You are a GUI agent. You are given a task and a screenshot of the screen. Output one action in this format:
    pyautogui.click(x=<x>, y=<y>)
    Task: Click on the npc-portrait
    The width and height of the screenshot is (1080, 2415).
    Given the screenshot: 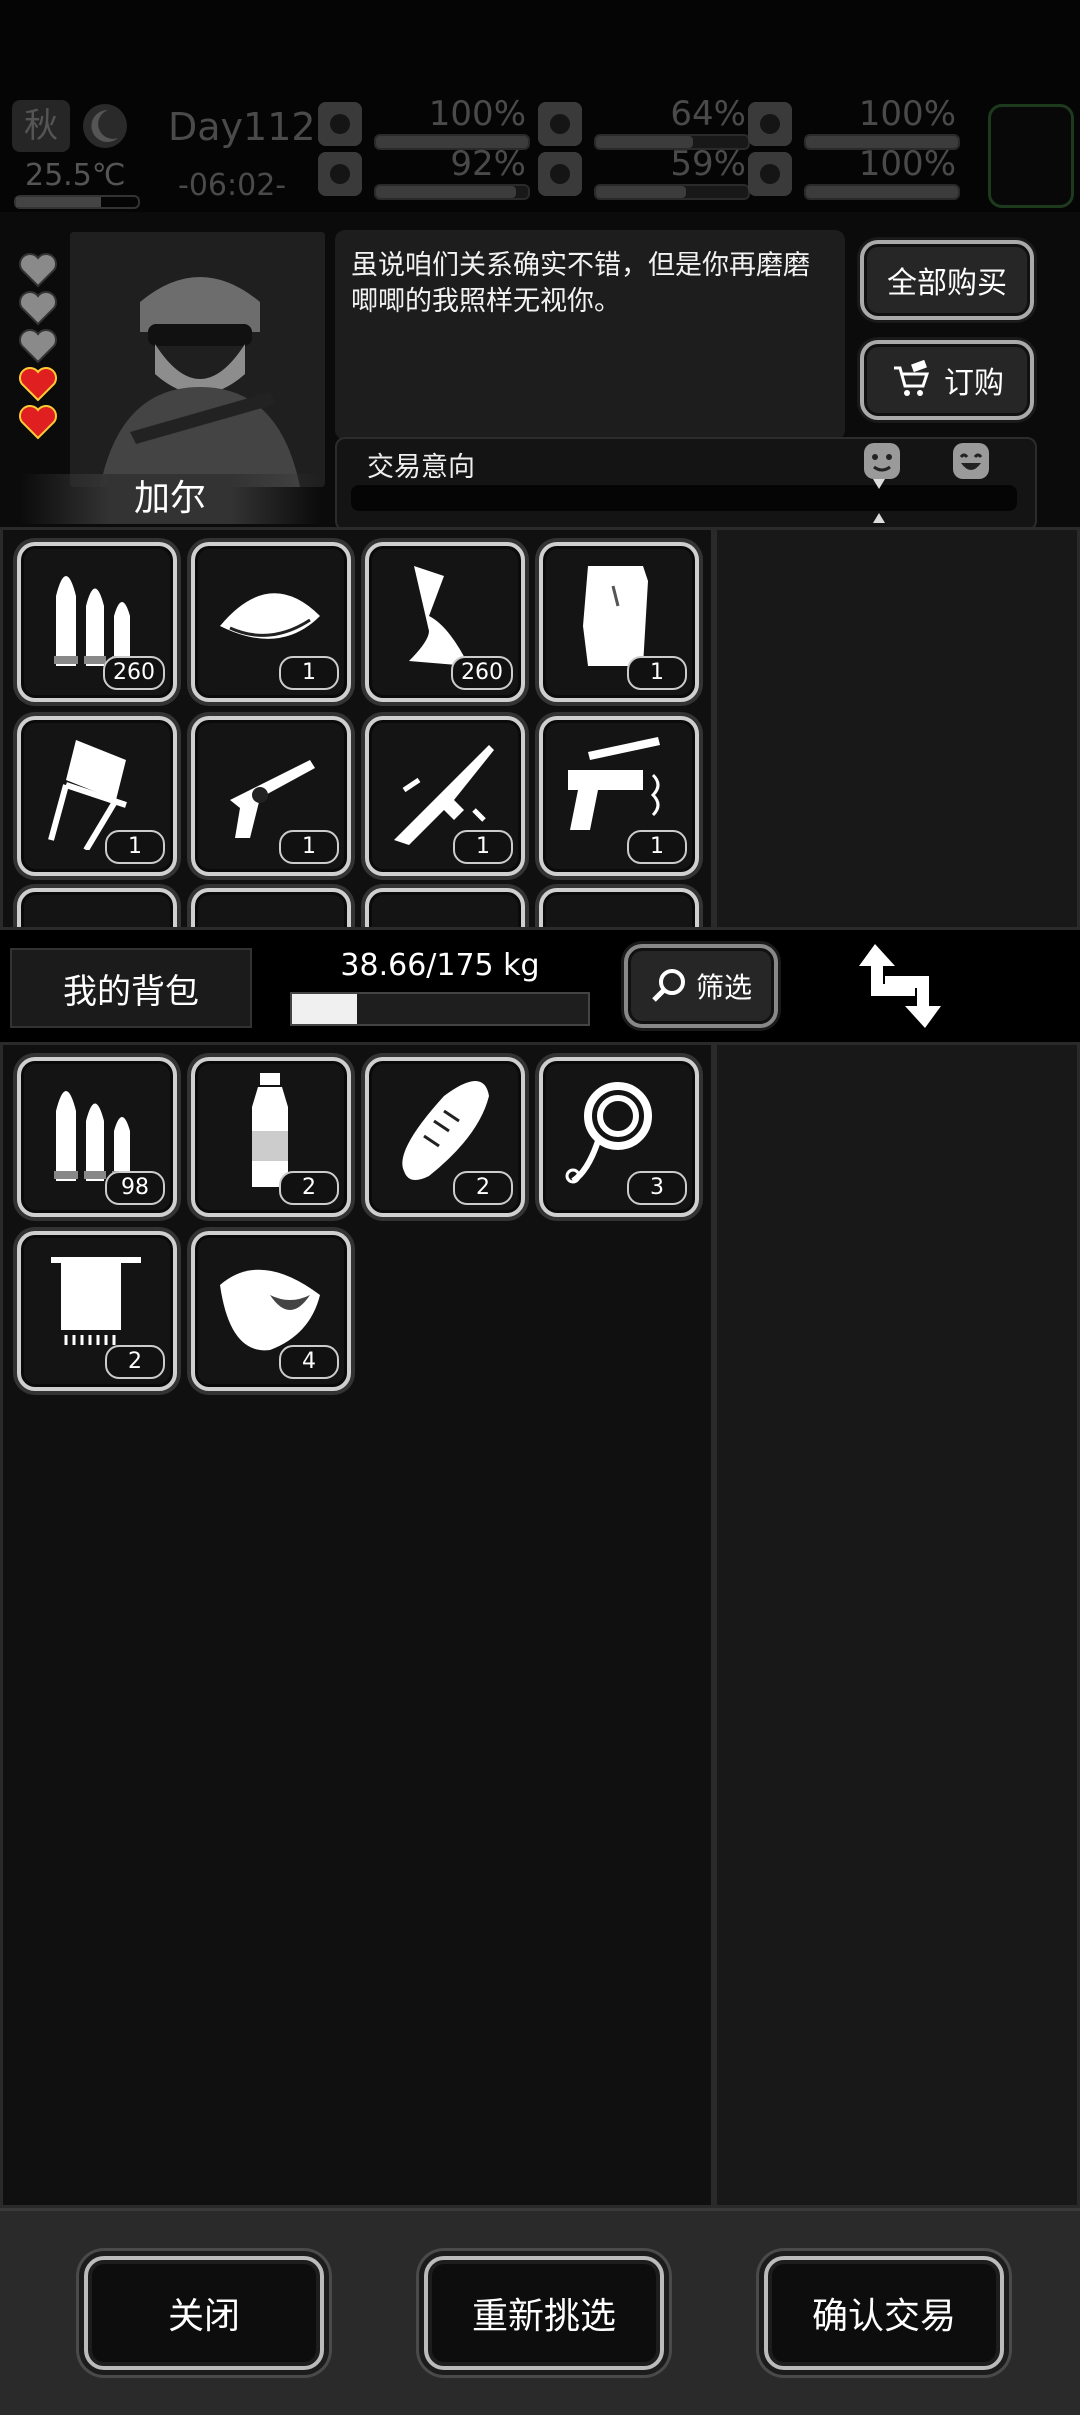 What is the action you would take?
    pyautogui.click(x=197, y=359)
    